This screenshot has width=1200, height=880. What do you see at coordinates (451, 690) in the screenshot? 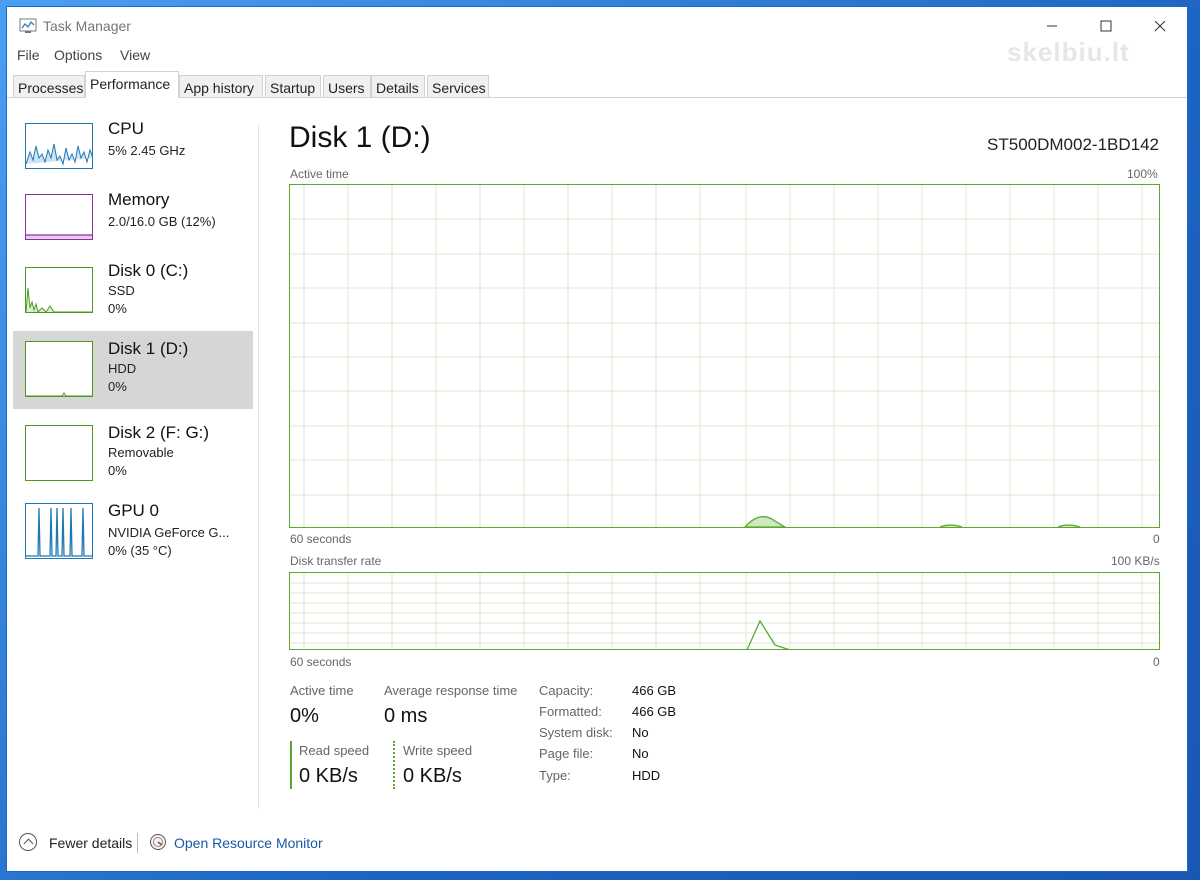
I see `avg-response-label: Average response time` at bounding box center [451, 690].